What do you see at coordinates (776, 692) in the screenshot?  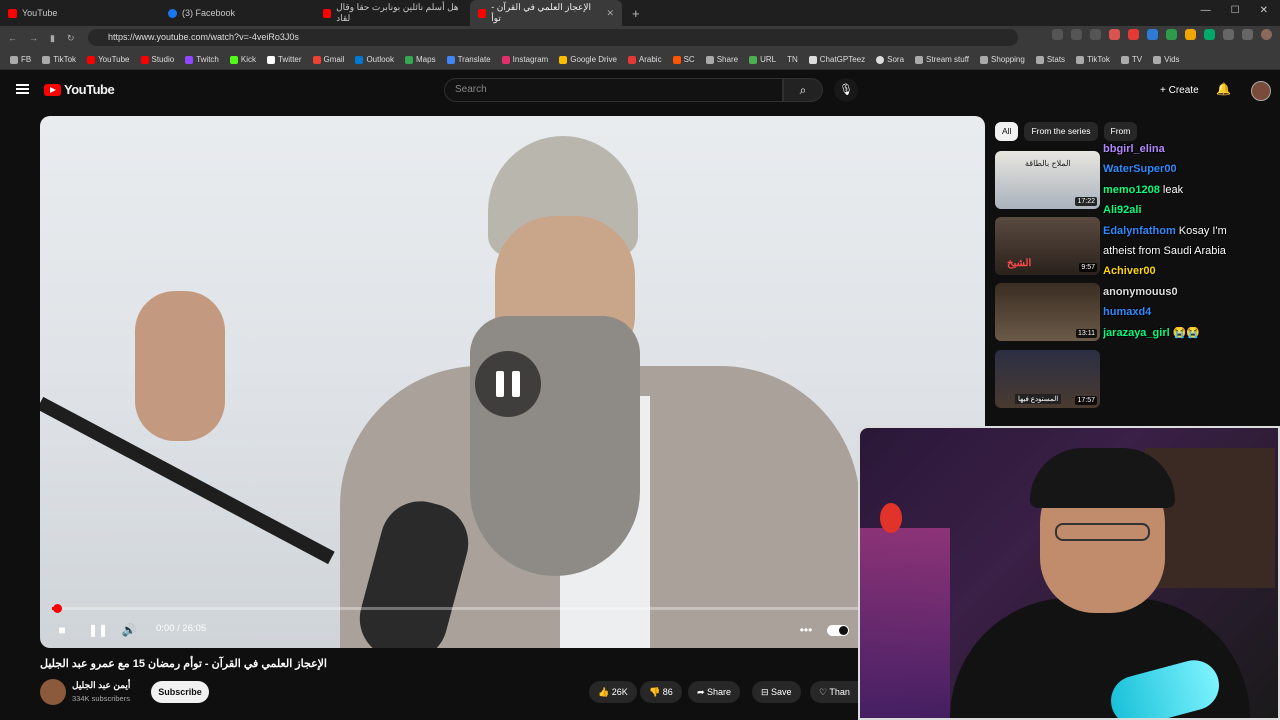 I see `save-button: ⊟ Save` at bounding box center [776, 692].